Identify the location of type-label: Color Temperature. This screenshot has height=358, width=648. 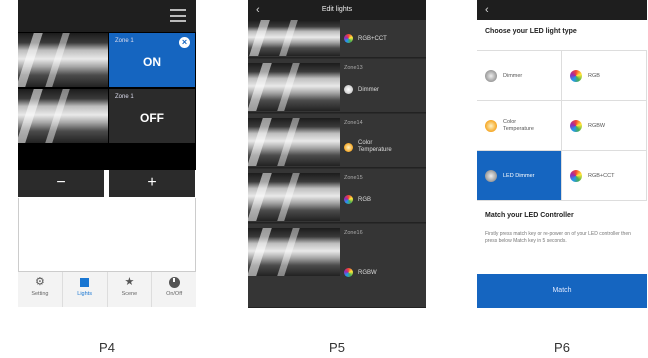
(518, 125).